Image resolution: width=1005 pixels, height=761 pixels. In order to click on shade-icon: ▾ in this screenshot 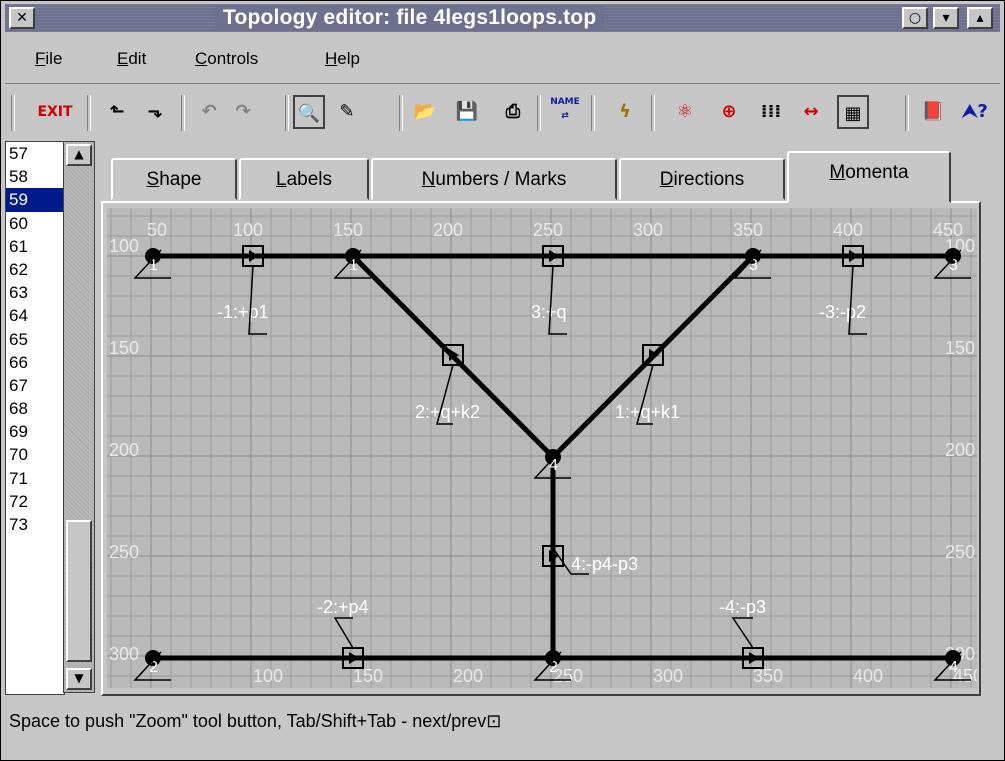, I will do `click(946, 18)`.